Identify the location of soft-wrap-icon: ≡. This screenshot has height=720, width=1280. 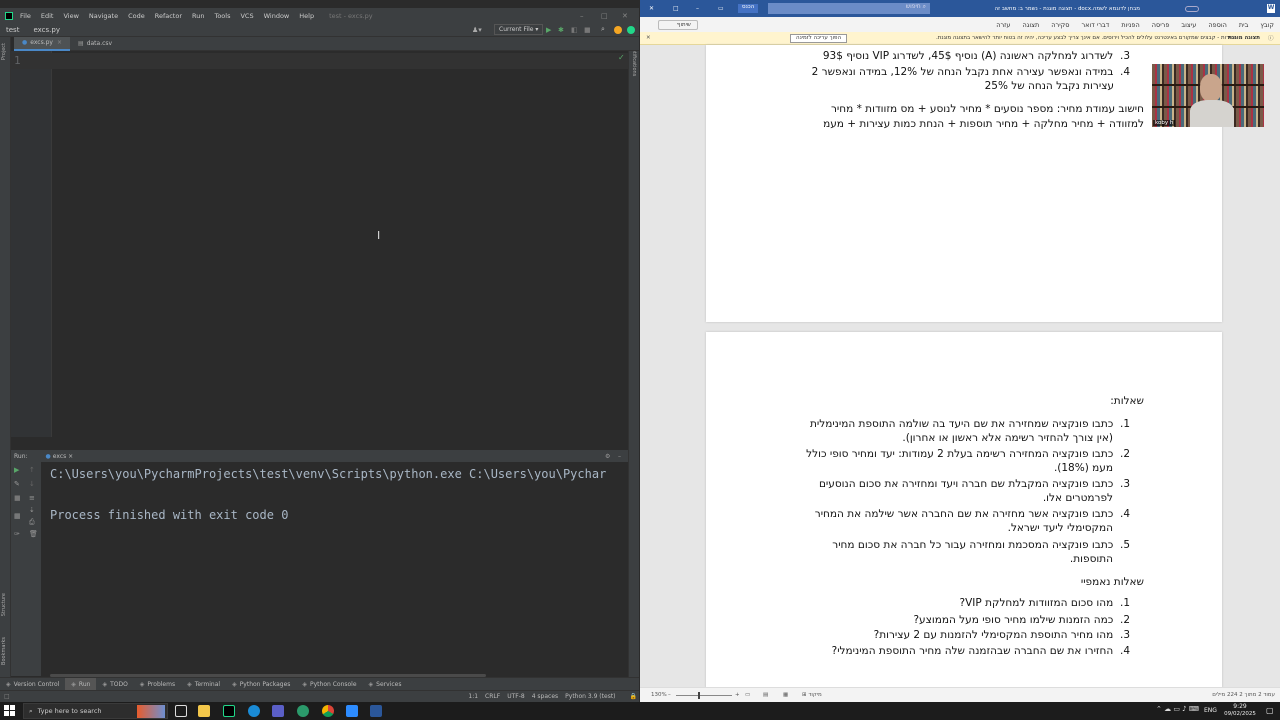
(32, 498).